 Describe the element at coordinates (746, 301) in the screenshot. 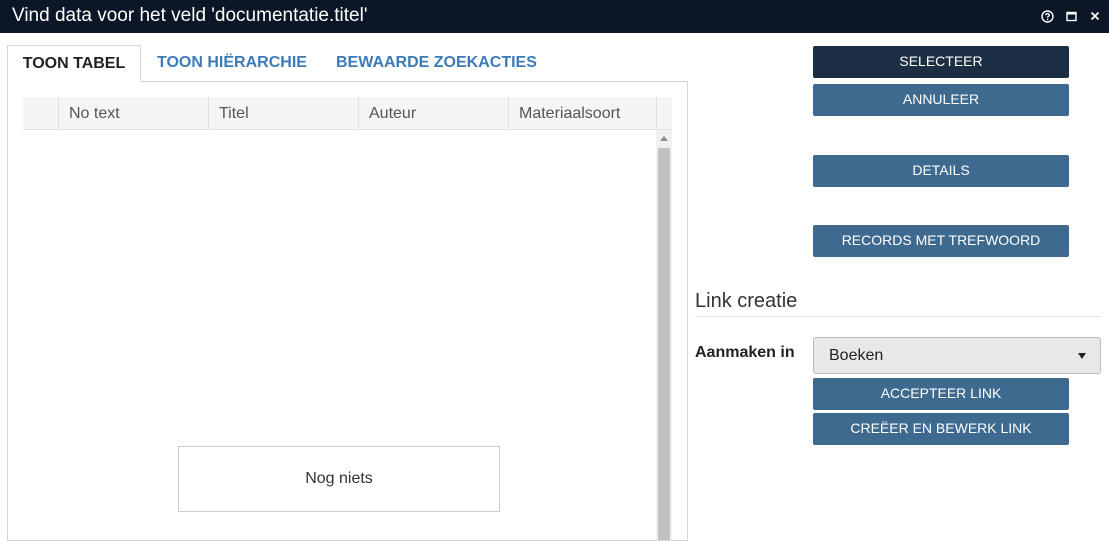

I see `link-creation-heading: Link creatie` at that location.